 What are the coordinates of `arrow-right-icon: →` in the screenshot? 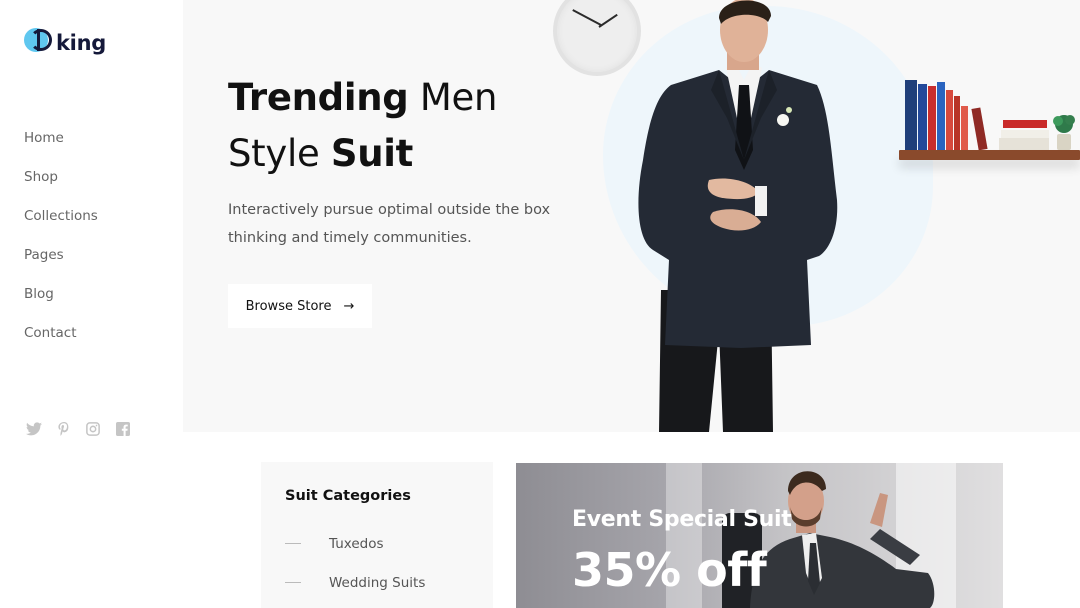 It's located at (349, 306).